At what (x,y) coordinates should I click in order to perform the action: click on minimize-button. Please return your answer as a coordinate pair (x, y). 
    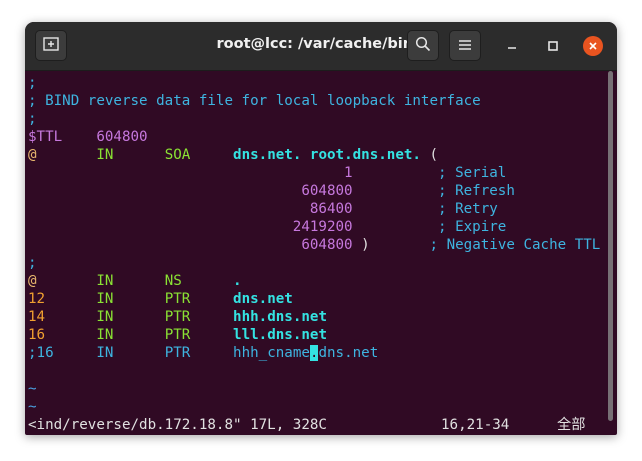
    Looking at the image, I should click on (512, 46).